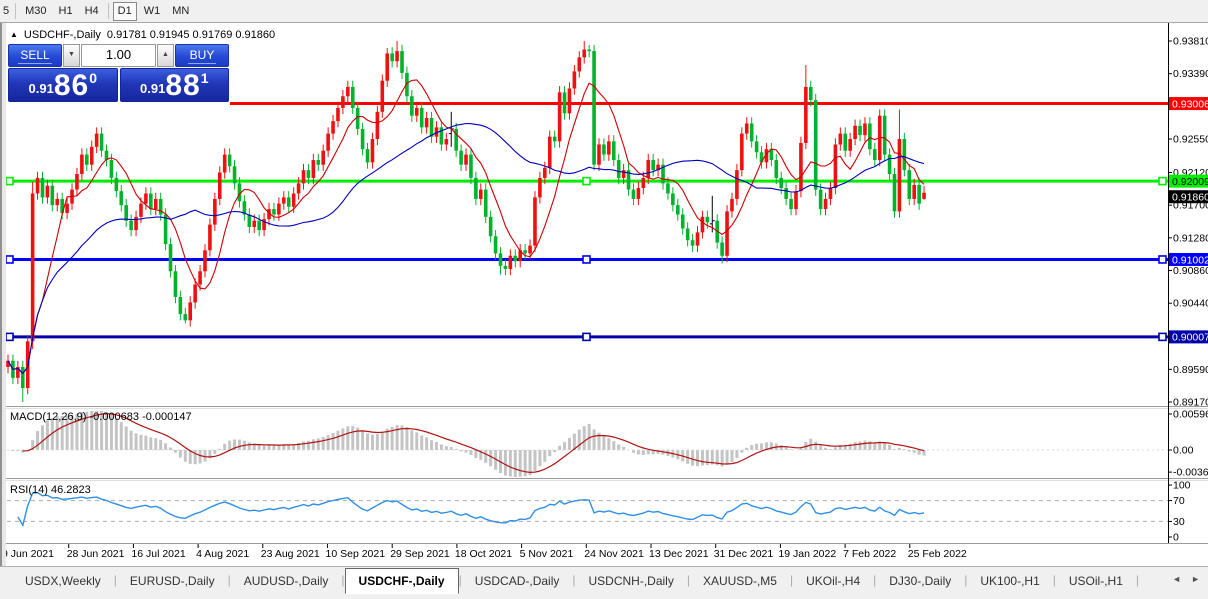  What do you see at coordinates (63, 85) in the screenshot?
I see `sell-price-display: 0.91 86 0` at bounding box center [63, 85].